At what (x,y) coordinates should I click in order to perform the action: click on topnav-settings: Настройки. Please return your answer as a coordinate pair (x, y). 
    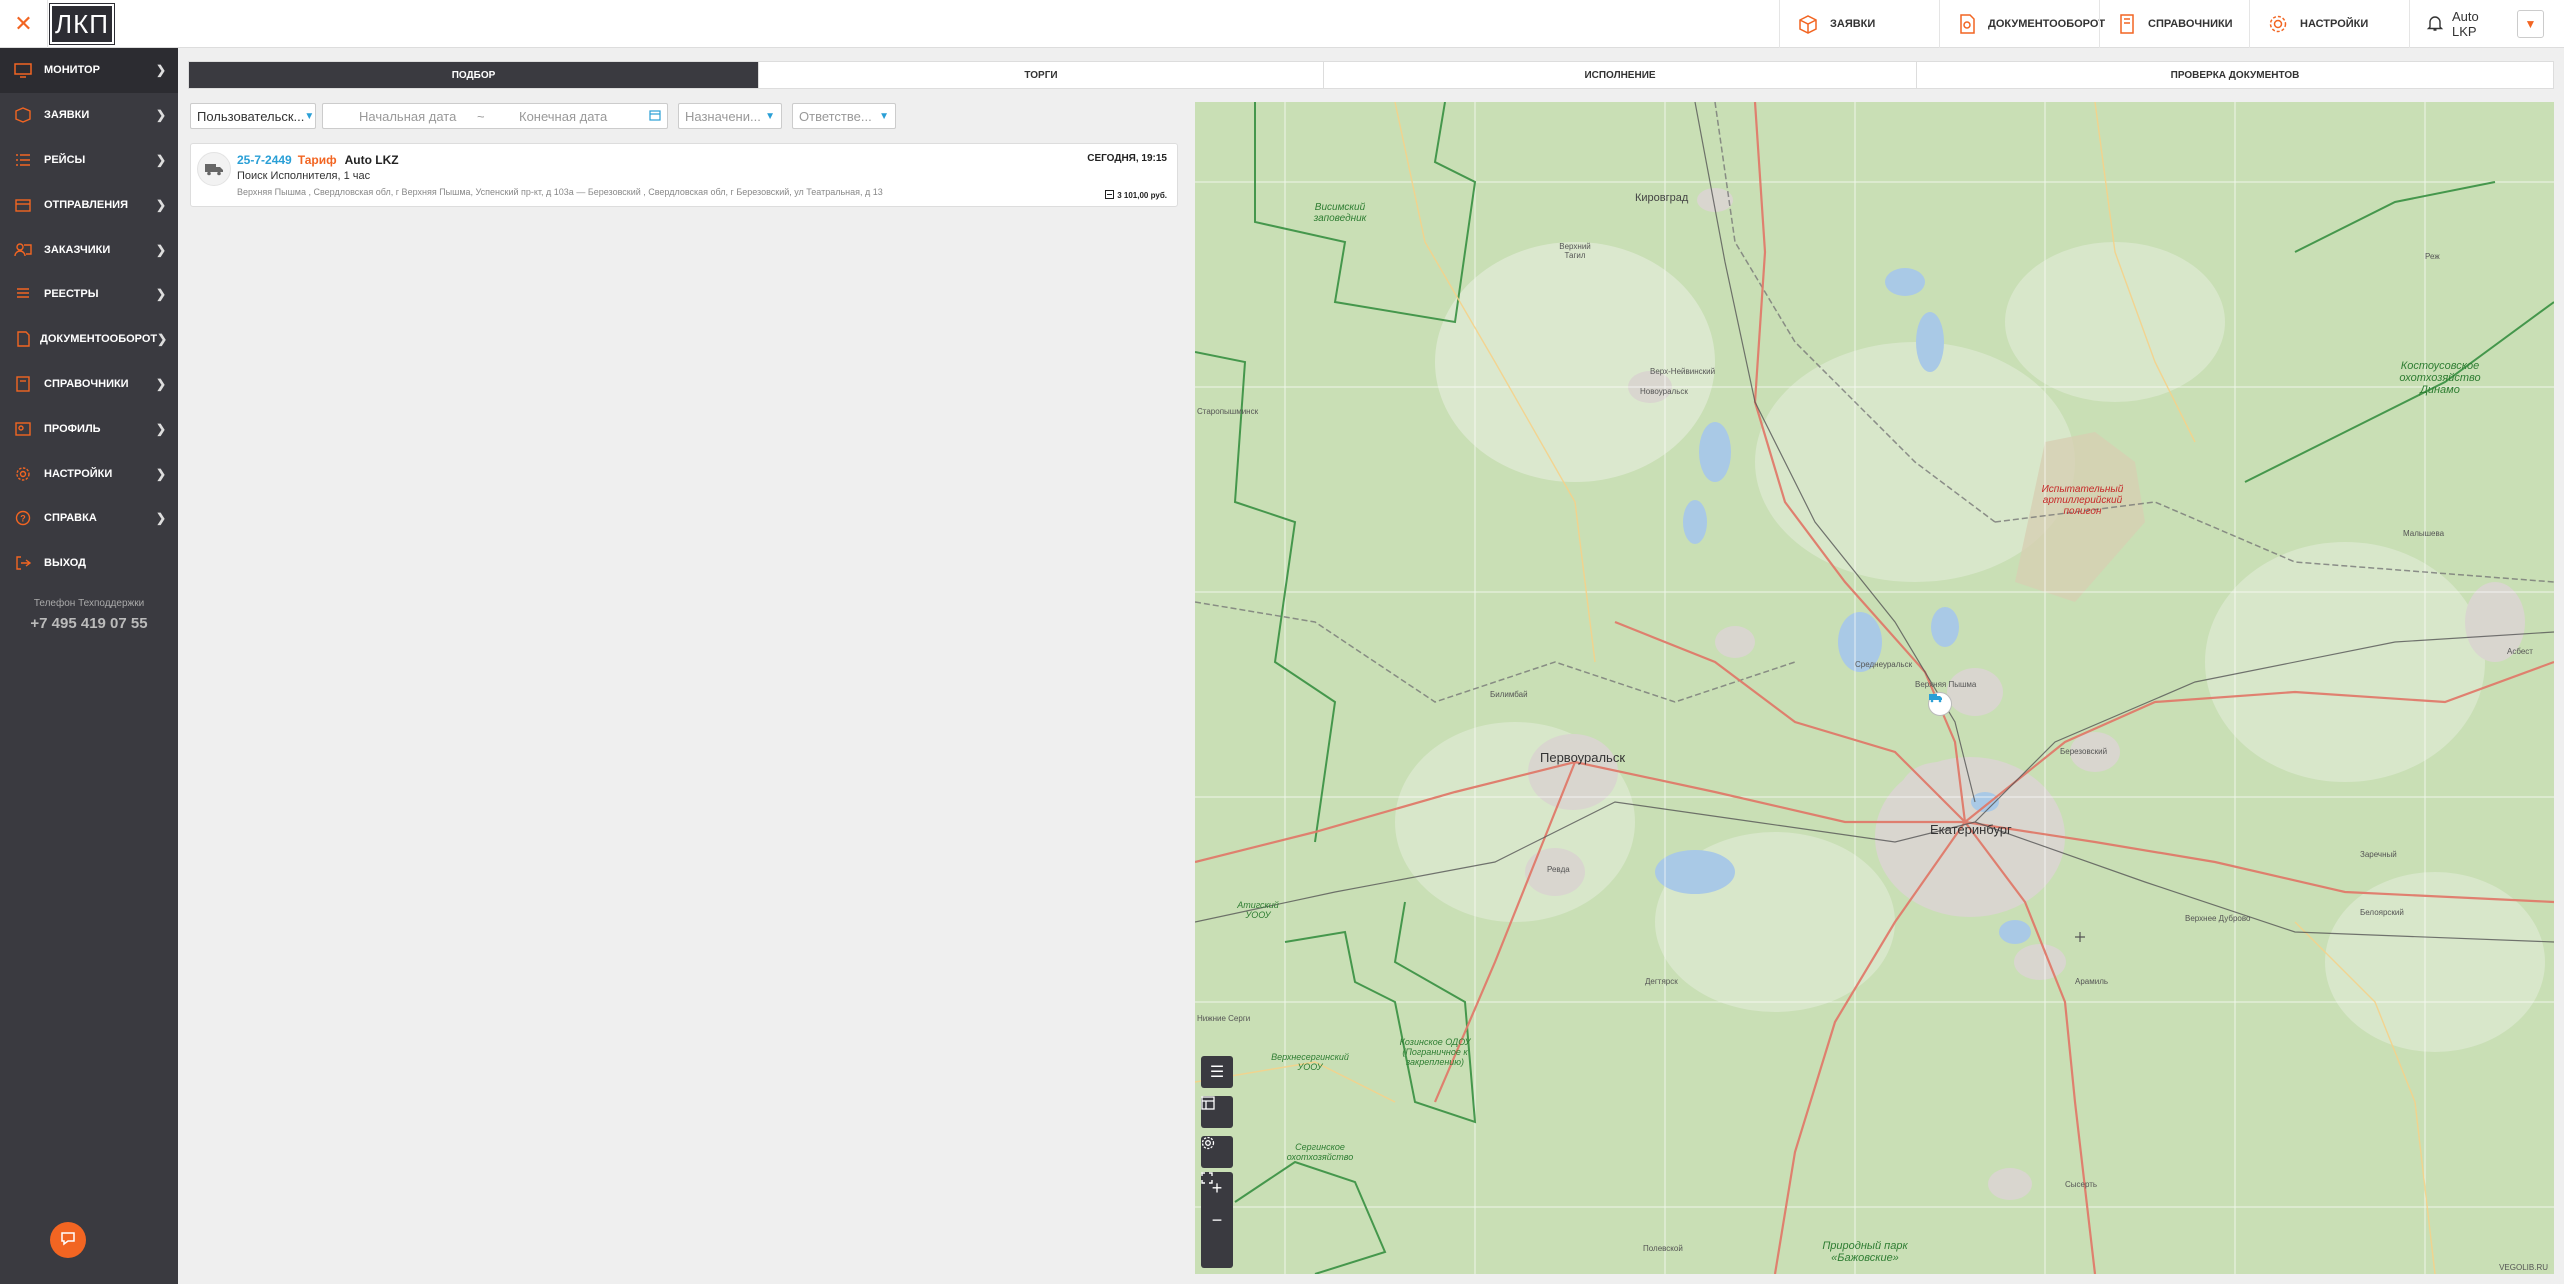
    Looking at the image, I should click on (2329, 24).